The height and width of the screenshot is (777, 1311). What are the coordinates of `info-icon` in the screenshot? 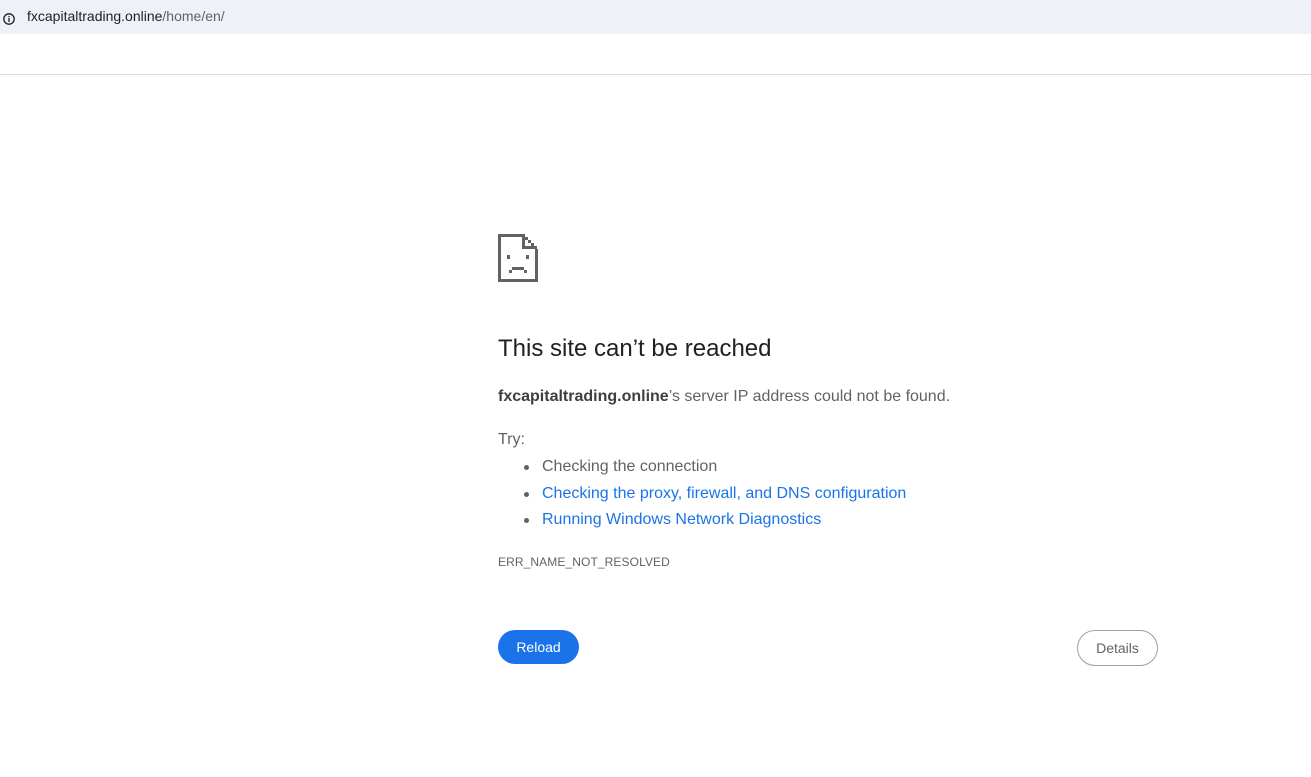 It's located at (9, 18).